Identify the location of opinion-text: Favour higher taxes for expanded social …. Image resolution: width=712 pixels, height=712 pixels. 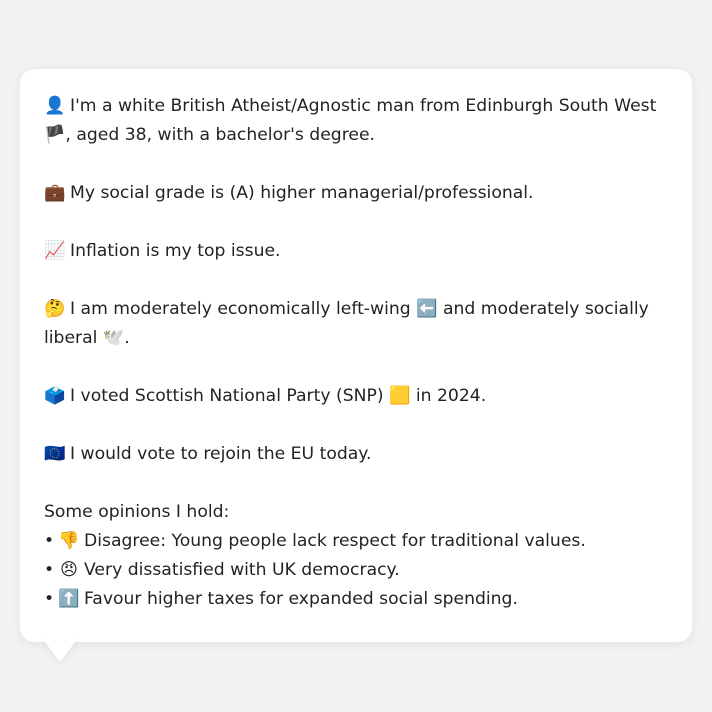
(301, 599).